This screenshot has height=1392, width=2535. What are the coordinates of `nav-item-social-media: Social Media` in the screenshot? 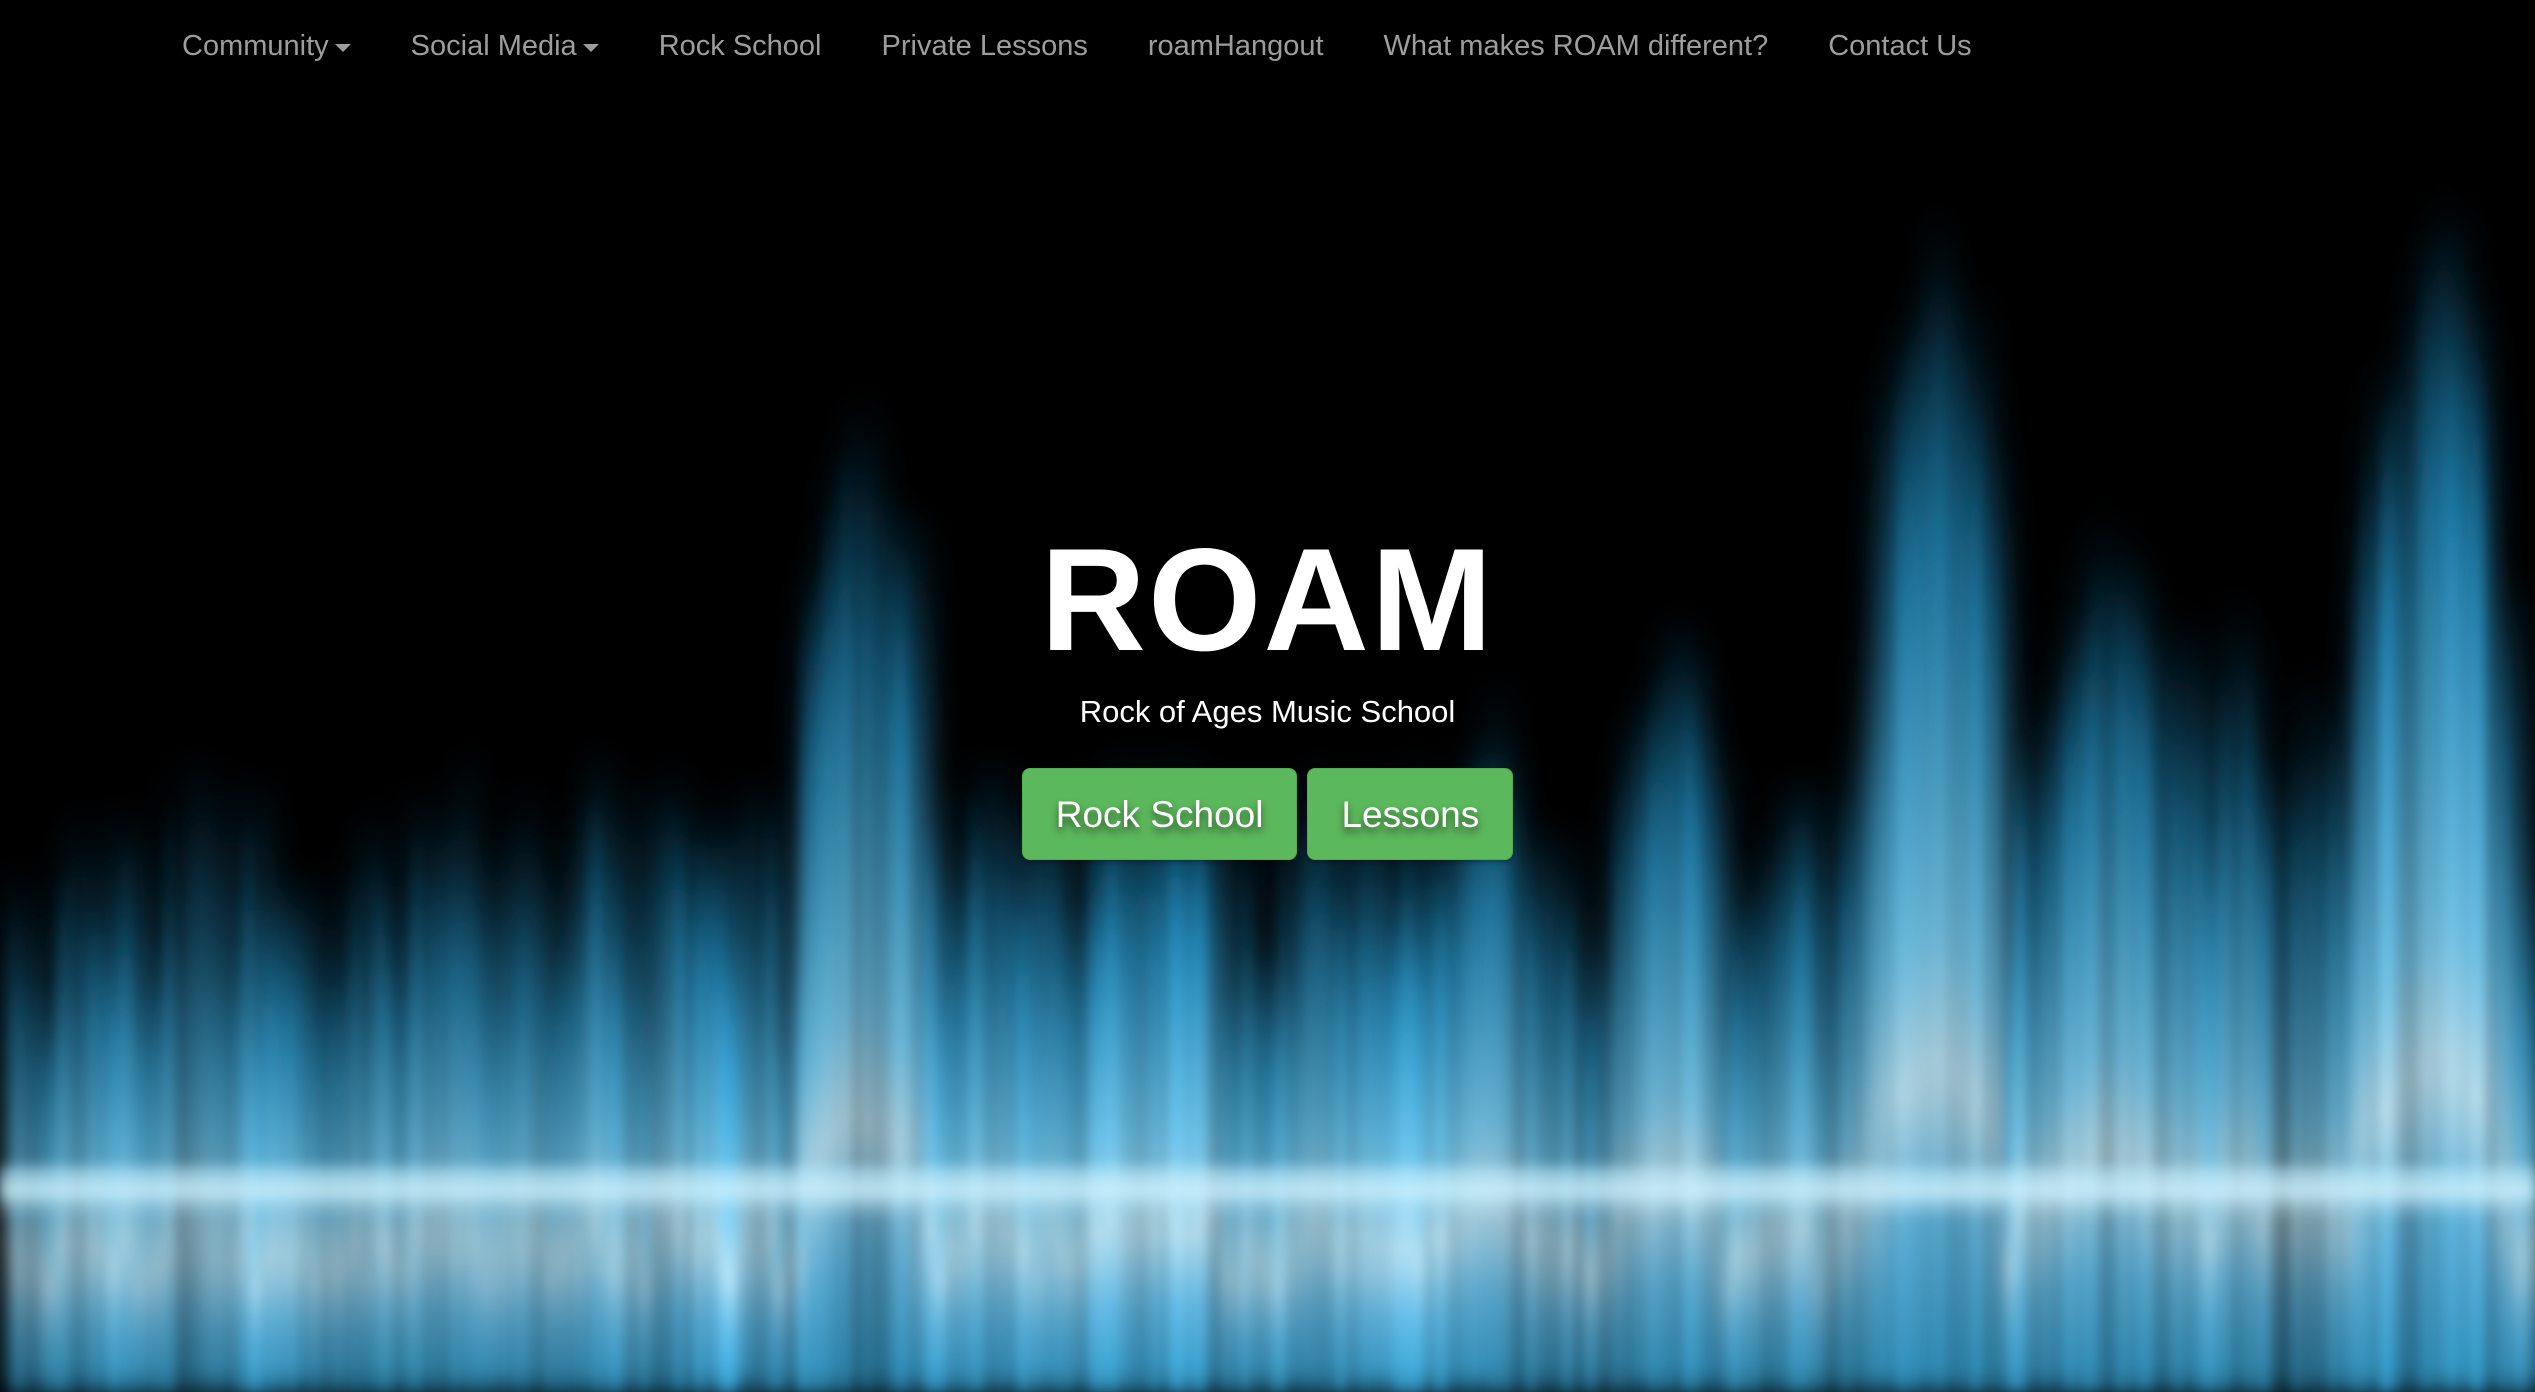 It's located at (505, 46).